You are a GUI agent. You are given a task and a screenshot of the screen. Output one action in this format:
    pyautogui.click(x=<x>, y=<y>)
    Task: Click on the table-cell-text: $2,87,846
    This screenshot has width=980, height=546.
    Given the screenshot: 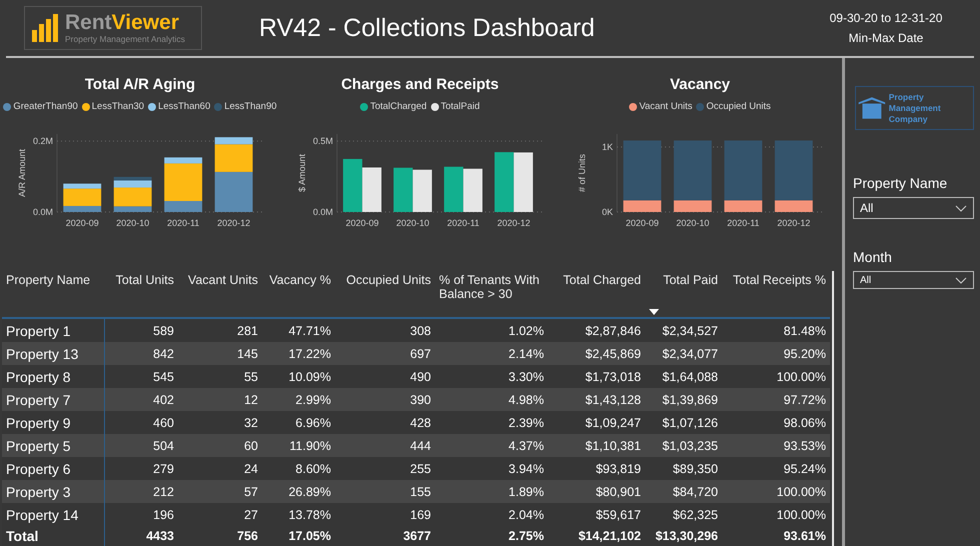 What is the action you would take?
    pyautogui.click(x=613, y=331)
    